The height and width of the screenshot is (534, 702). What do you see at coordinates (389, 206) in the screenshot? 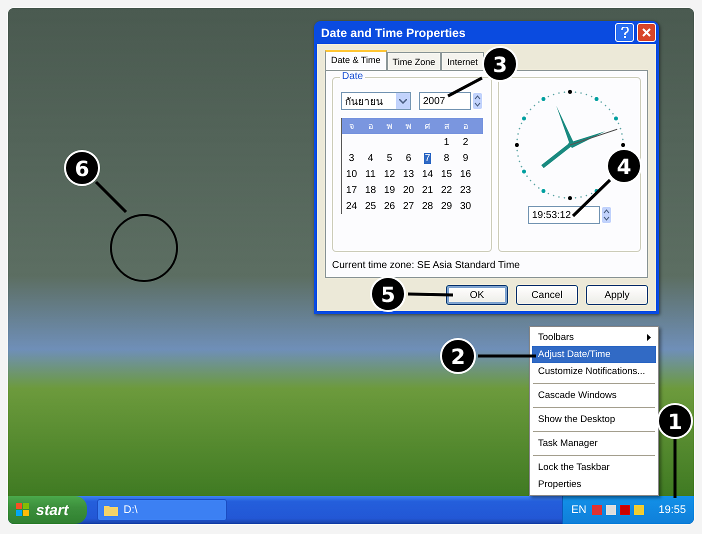
I see `calendar-day: 26` at bounding box center [389, 206].